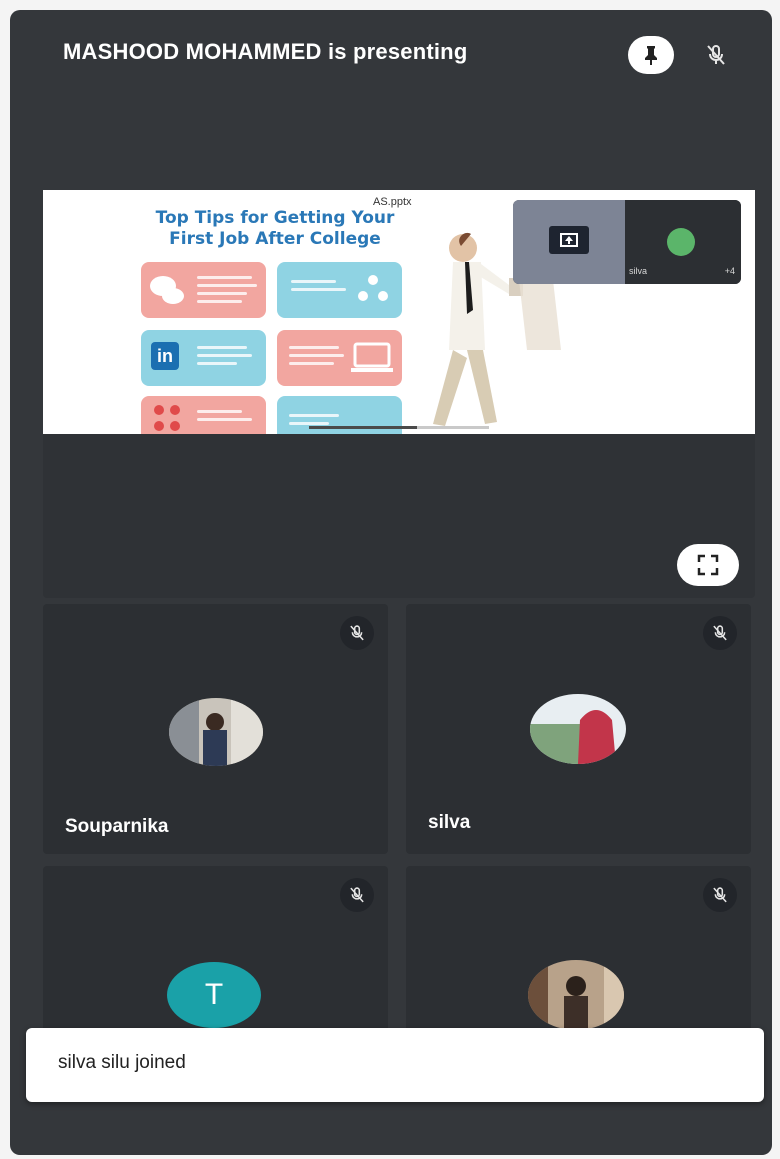  I want to click on pin-button, so click(651, 55).